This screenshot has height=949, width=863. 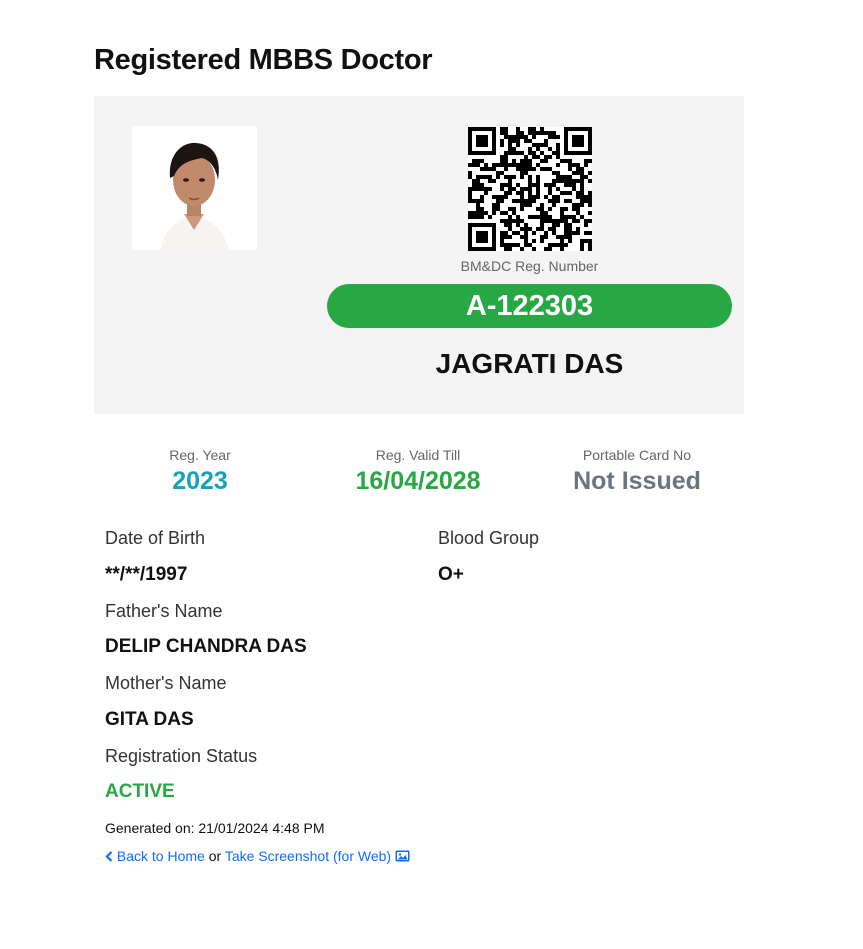 What do you see at coordinates (160, 856) in the screenshot?
I see `back-to-home-label: Back to Home` at bounding box center [160, 856].